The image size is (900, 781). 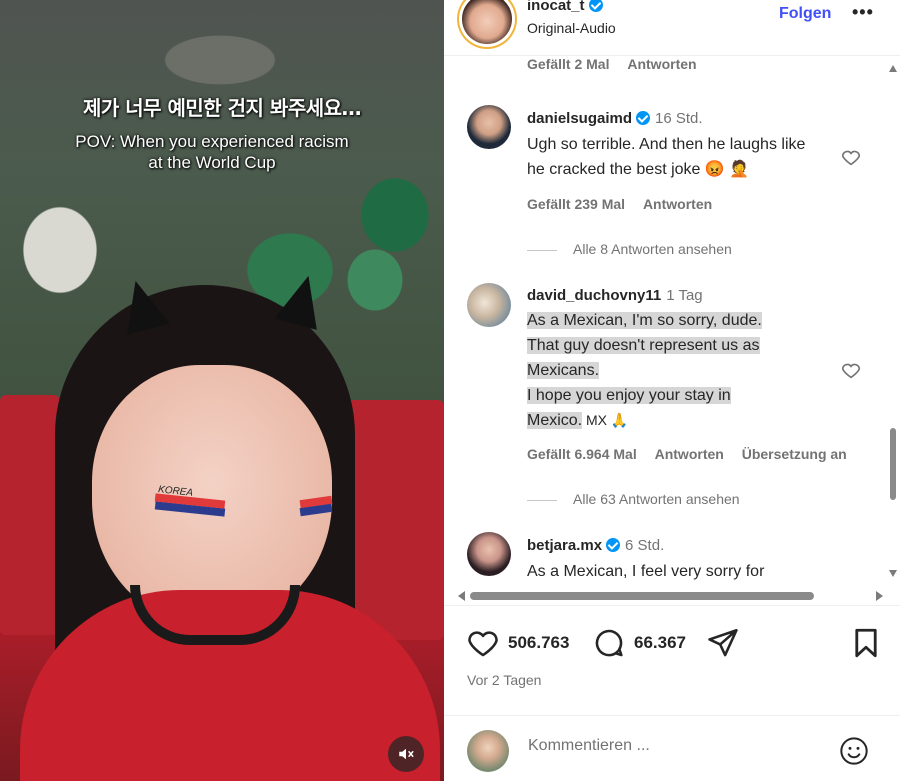 I want to click on speaker-muted-icon, so click(x=406, y=754).